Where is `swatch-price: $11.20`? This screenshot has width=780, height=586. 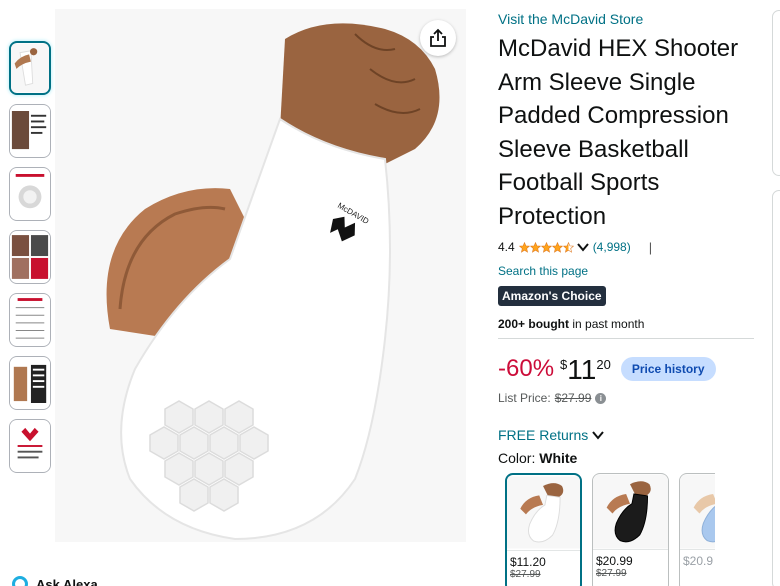
swatch-price: $11.20 is located at coordinates (528, 562).